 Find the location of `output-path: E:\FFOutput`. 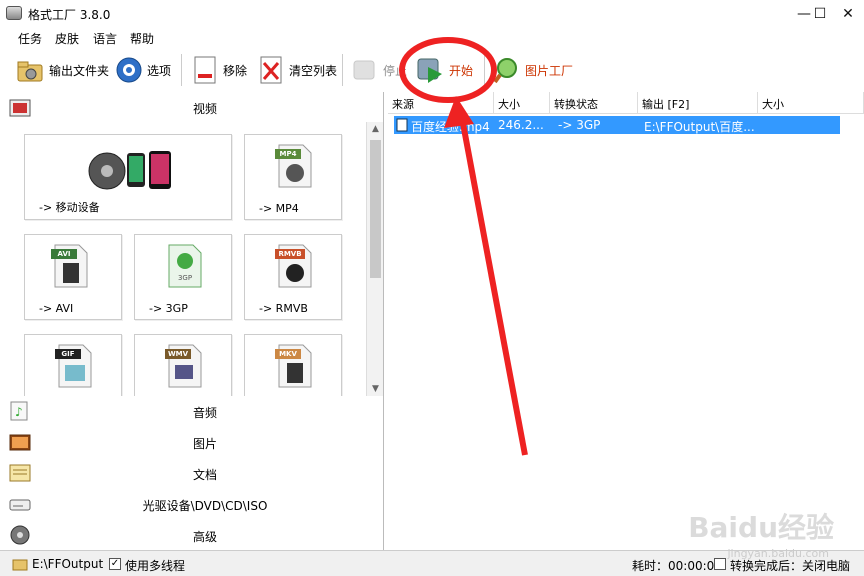

output-path: E:\FFOutput is located at coordinates (67, 564).